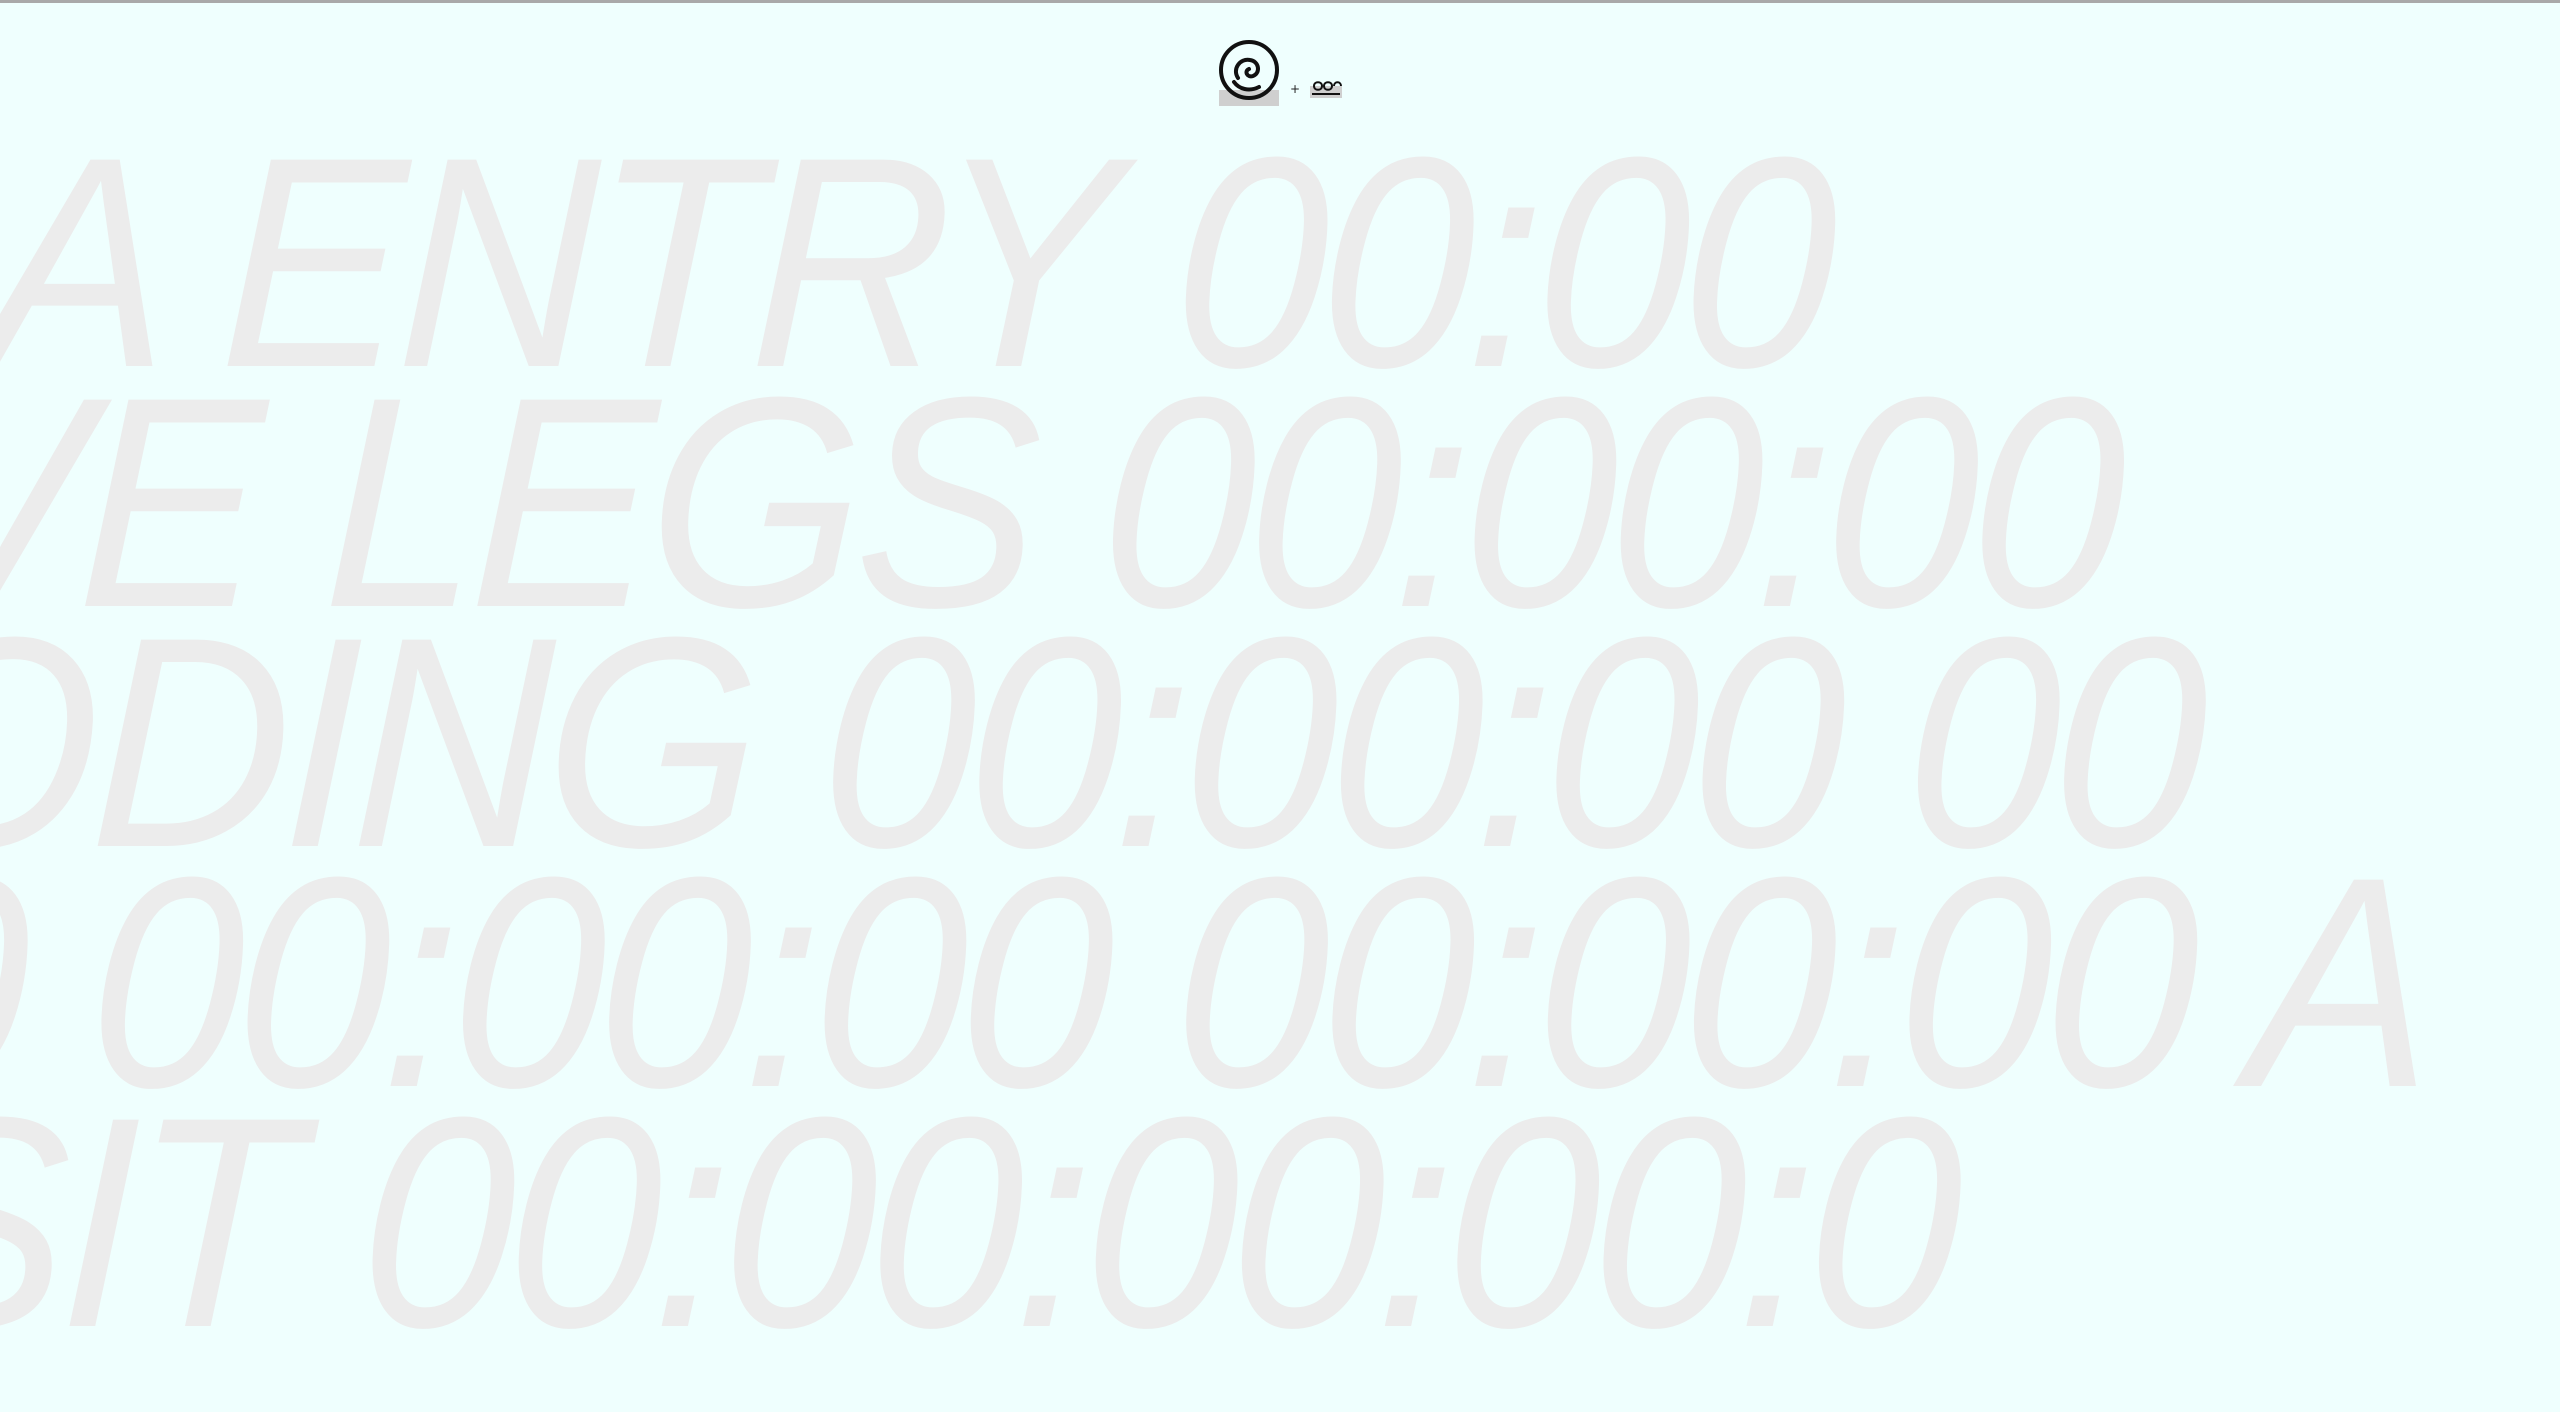 This screenshot has height=1412, width=2560. Describe the element at coordinates (1280, 1) in the screenshot. I see `top-border` at that location.